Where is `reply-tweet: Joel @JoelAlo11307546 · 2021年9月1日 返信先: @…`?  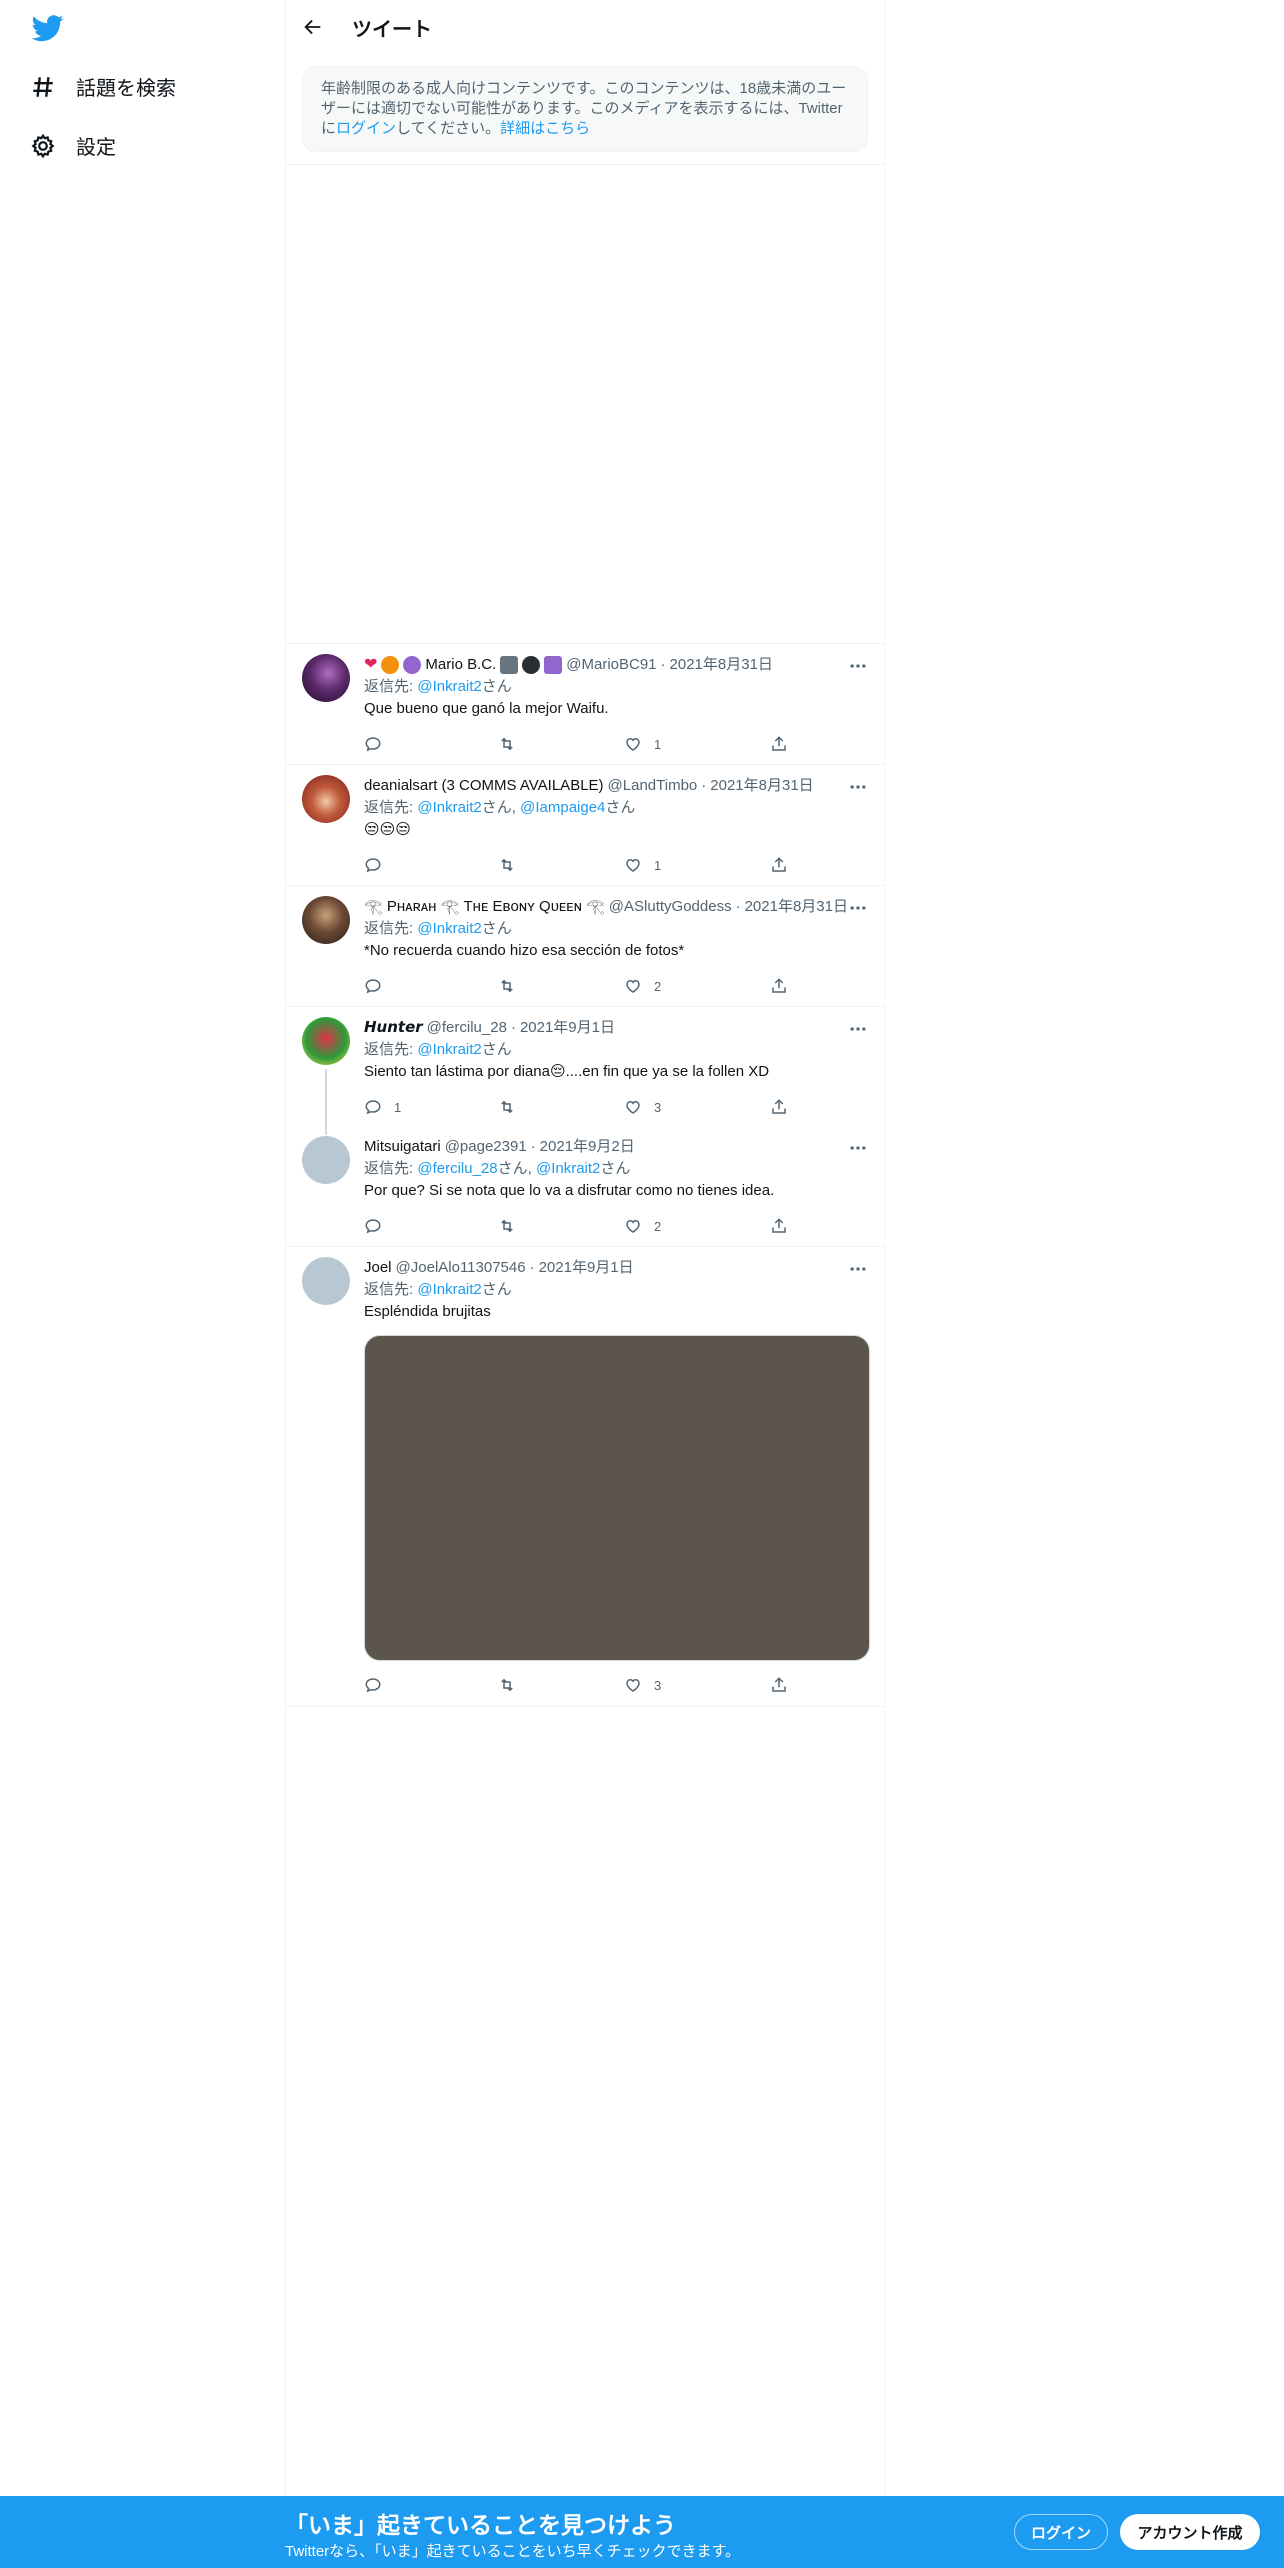
reply-tweet: Joel @JoelAlo11307546 · 2021年9月1日 返信先: @… is located at coordinates (585, 1477).